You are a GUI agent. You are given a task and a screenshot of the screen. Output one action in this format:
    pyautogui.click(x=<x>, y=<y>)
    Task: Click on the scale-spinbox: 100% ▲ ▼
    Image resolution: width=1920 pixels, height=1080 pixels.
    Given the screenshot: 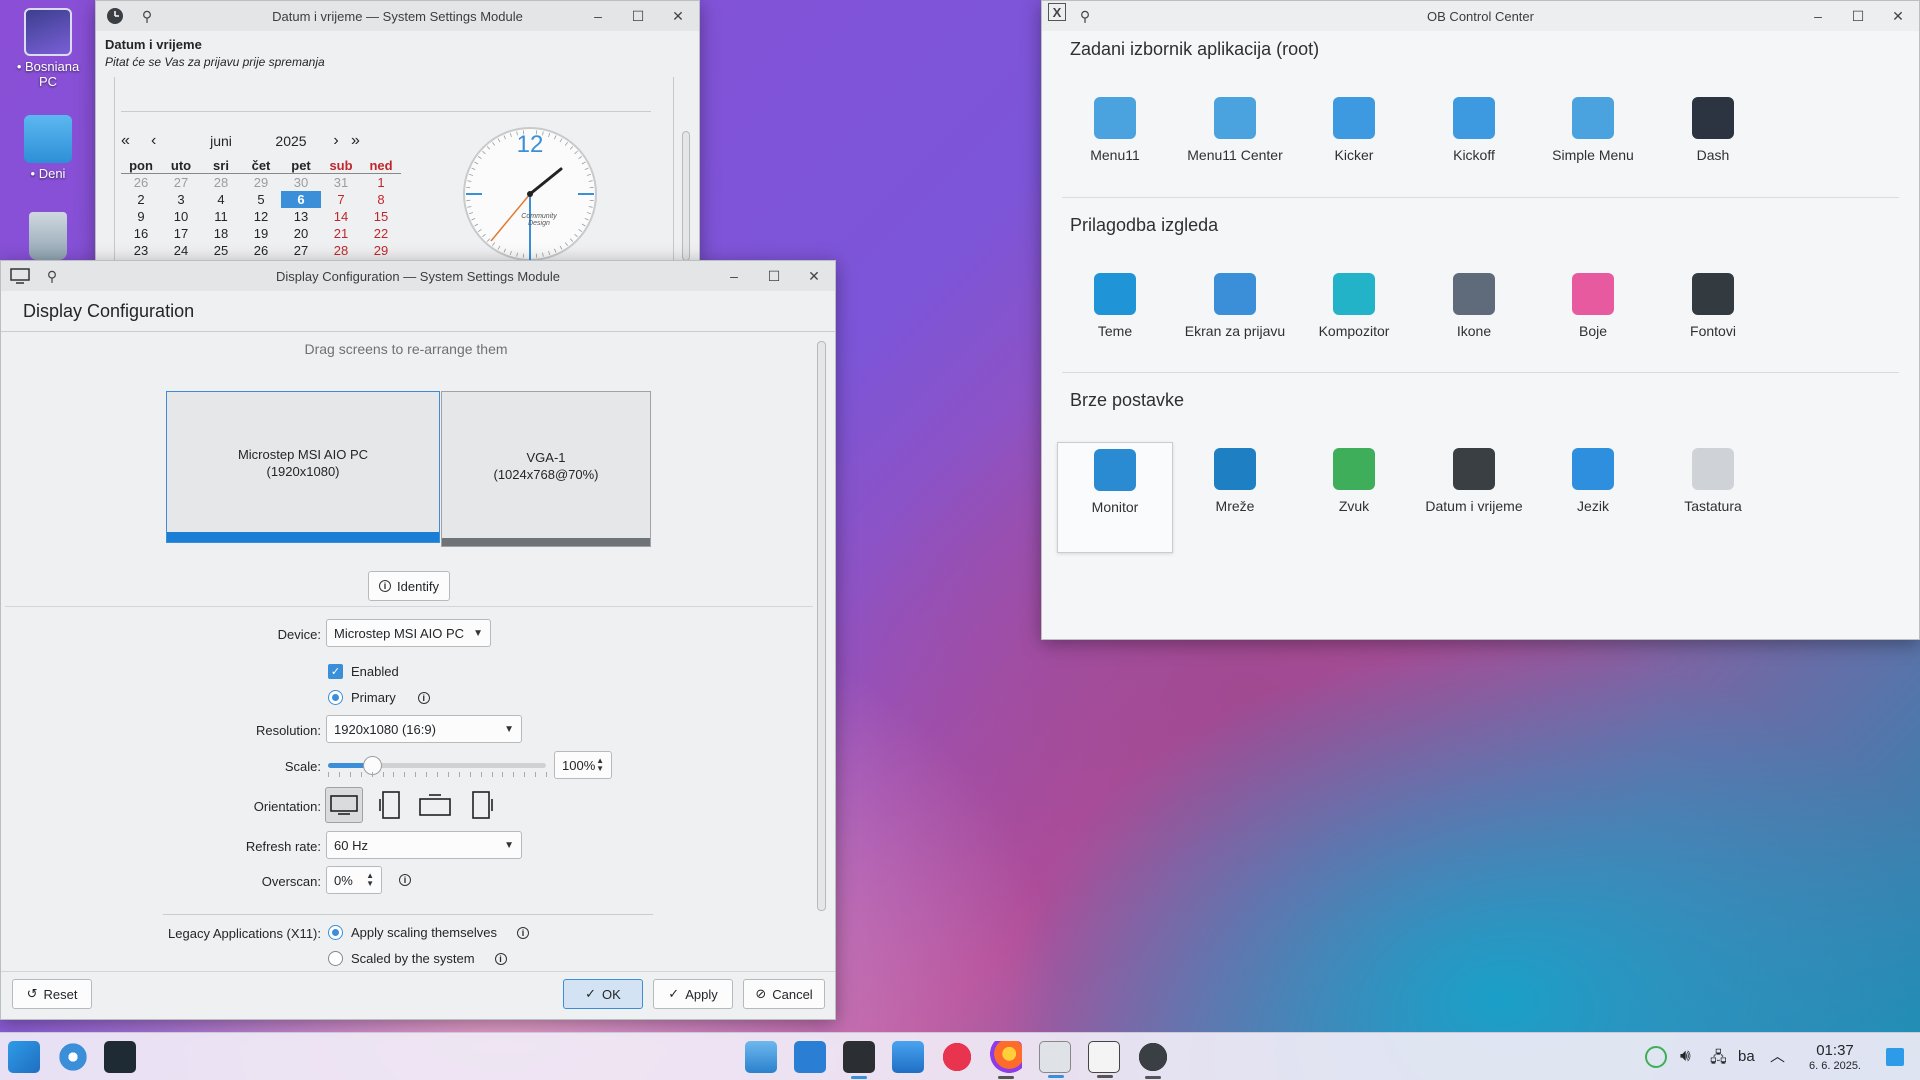 What is the action you would take?
    pyautogui.click(x=583, y=765)
    